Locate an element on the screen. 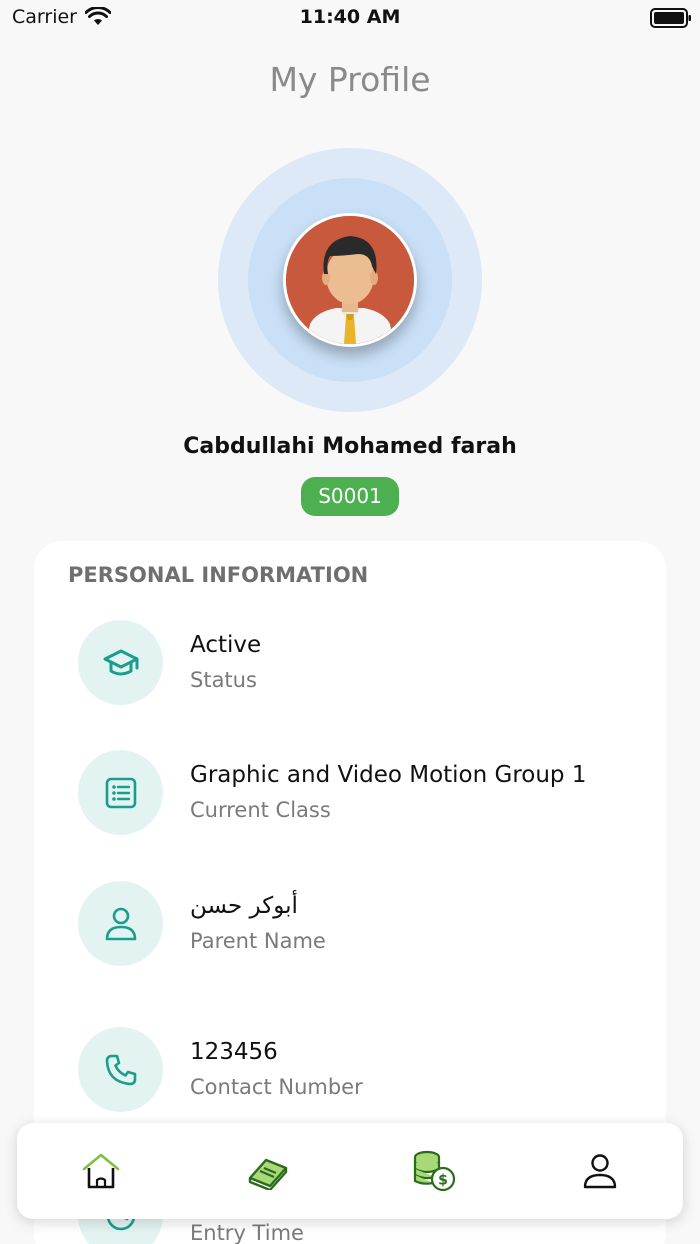 This screenshot has height=1244, width=700. avatar is located at coordinates (350, 280).